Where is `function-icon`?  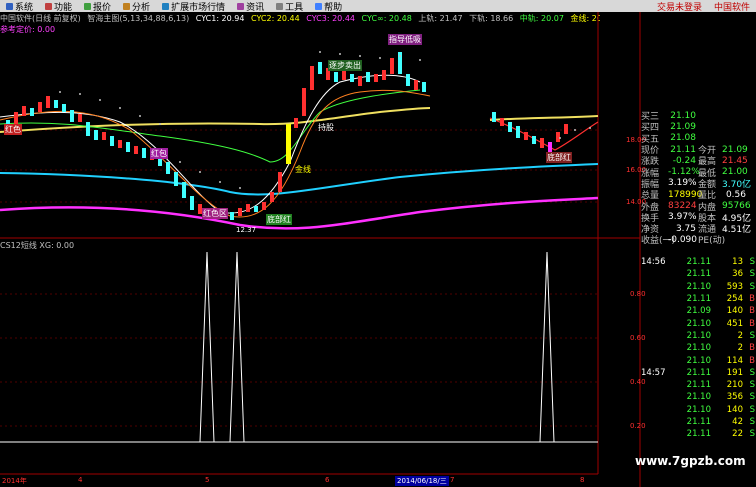
function-icon is located at coordinates (49, 6).